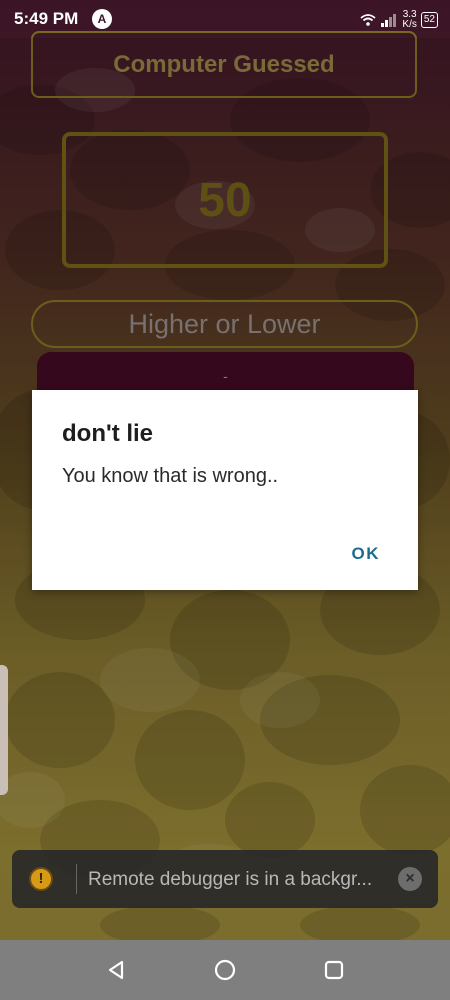 The height and width of the screenshot is (1000, 450). Describe the element at coordinates (41, 879) in the screenshot. I see `warning-icon: !` at that location.